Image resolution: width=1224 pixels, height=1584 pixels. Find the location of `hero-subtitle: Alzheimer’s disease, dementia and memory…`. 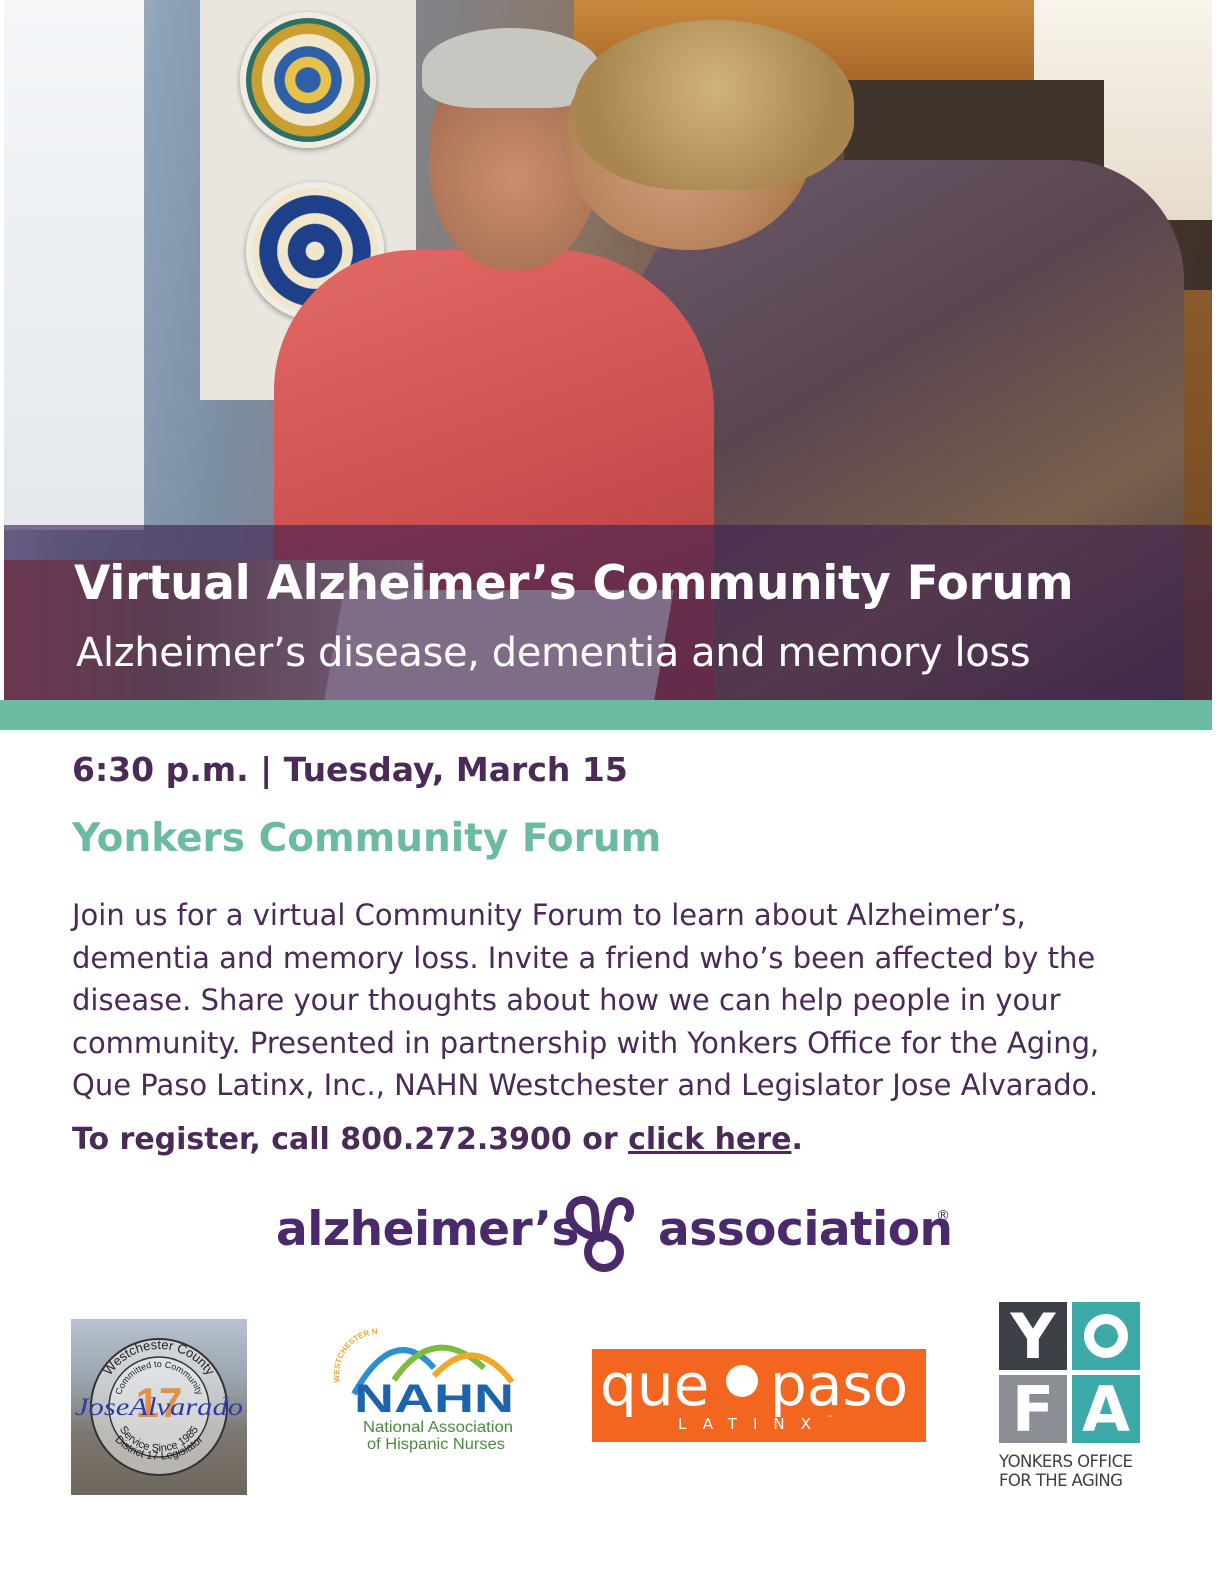

hero-subtitle: Alzheimer’s disease, dementia and memory… is located at coordinates (553, 653).